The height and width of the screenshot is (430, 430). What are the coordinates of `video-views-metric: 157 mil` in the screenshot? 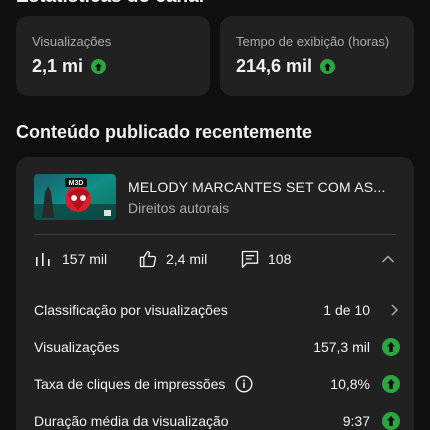 It's located at (86, 259).